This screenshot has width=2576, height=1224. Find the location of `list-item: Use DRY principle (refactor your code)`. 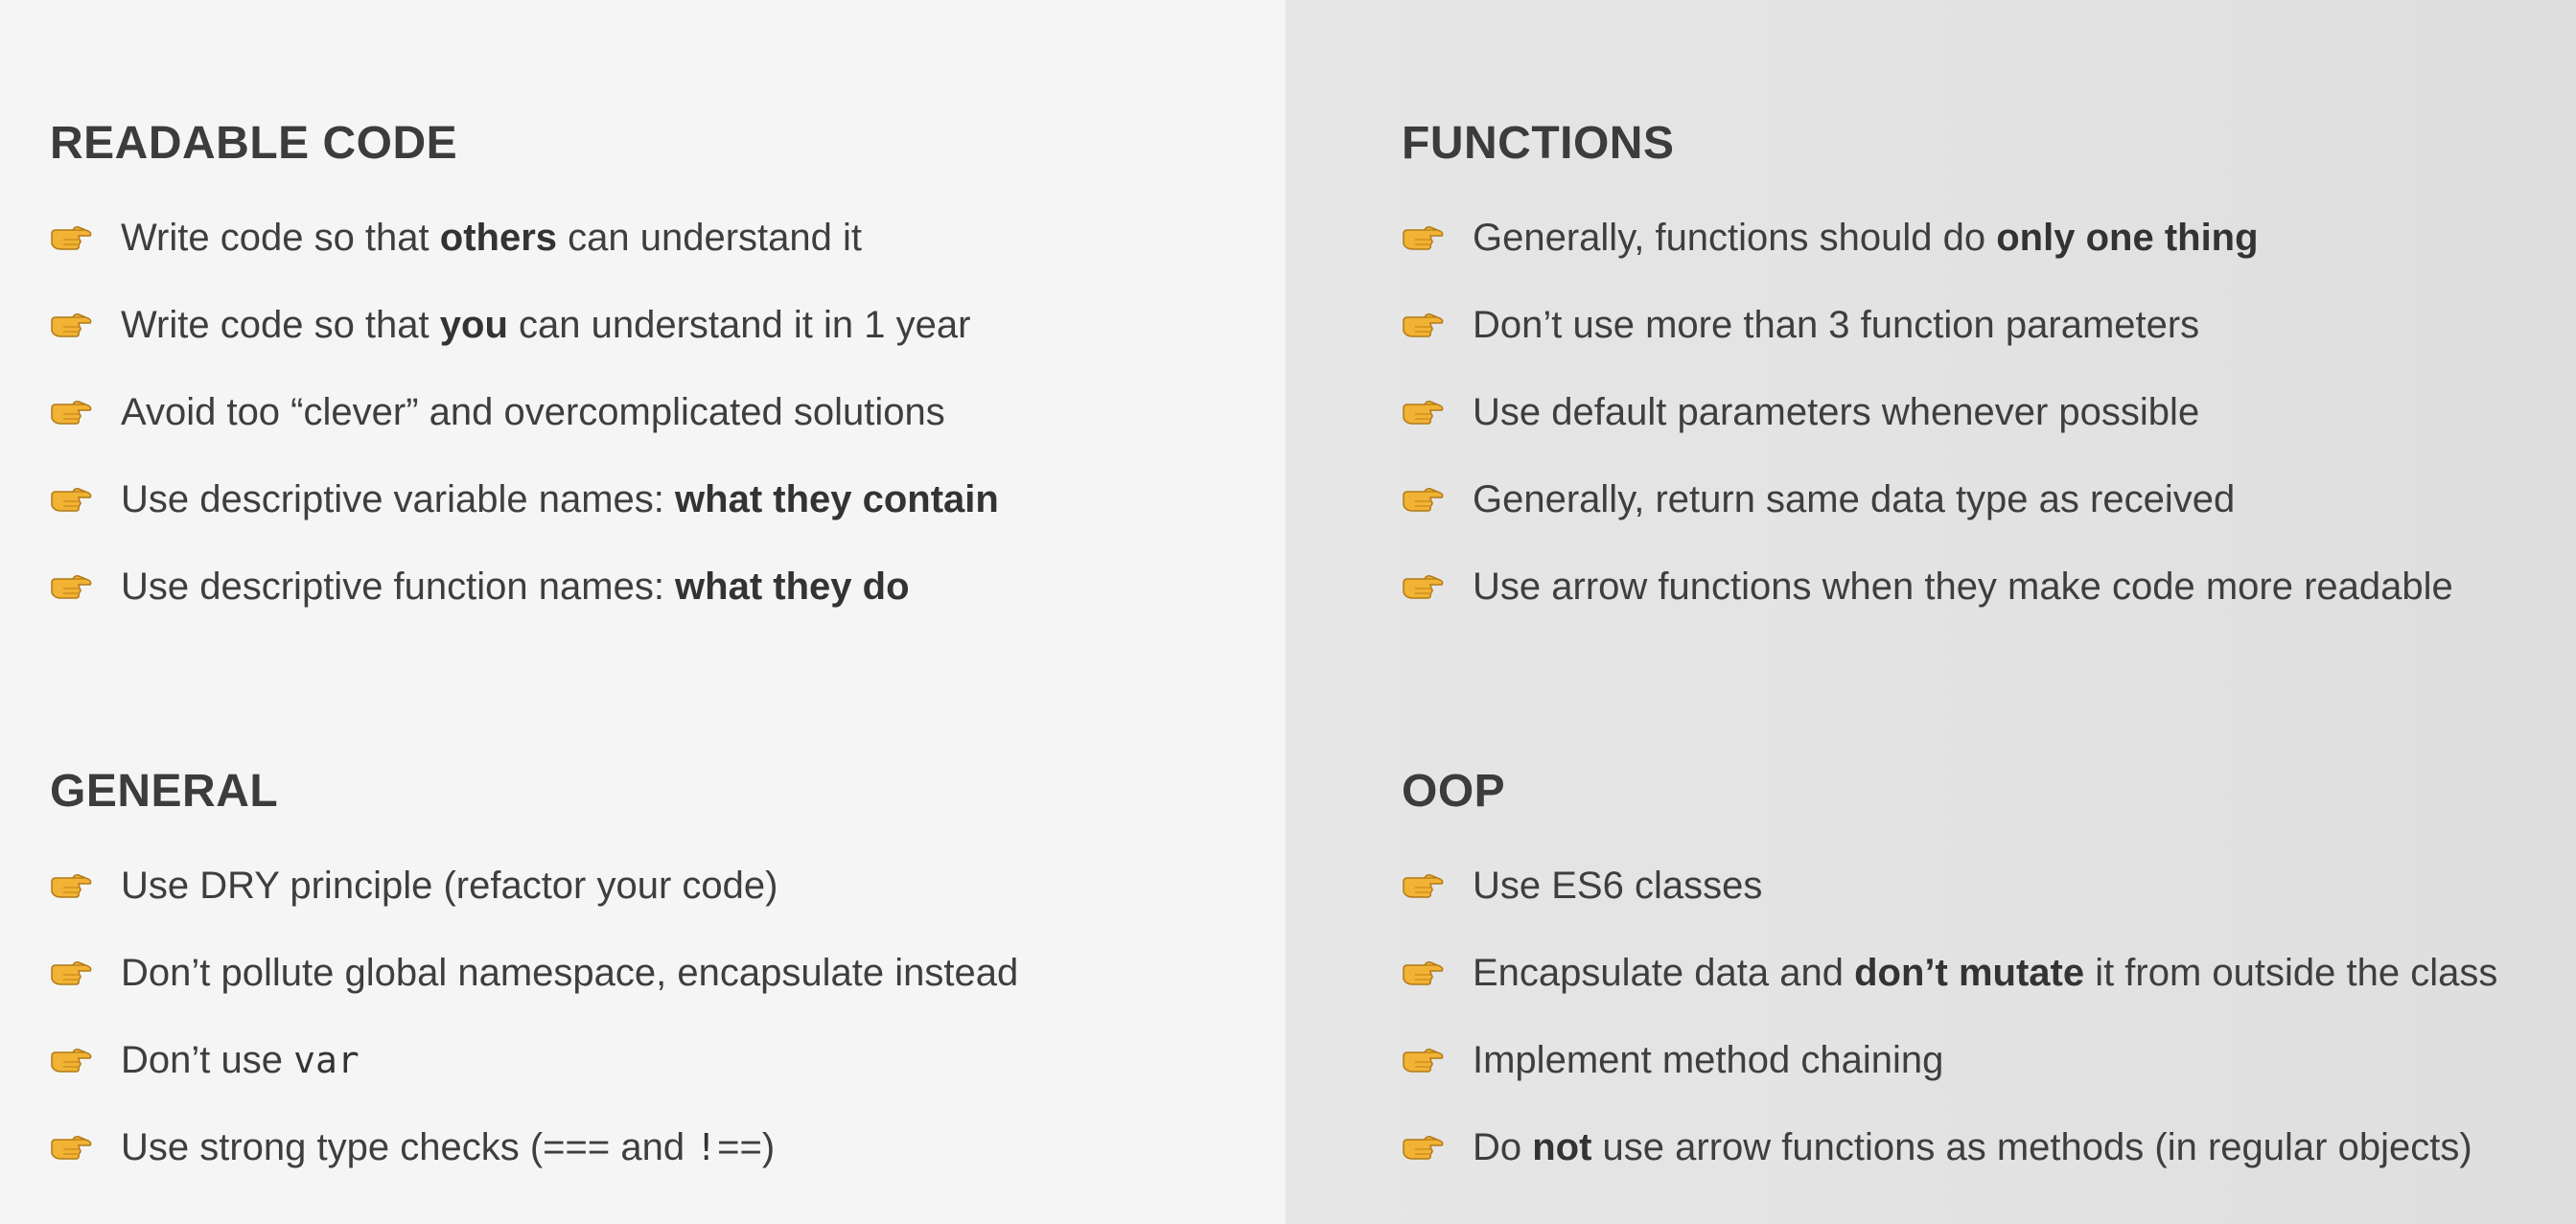

list-item: Use DRY principle (refactor your code) is located at coordinates (413, 900).